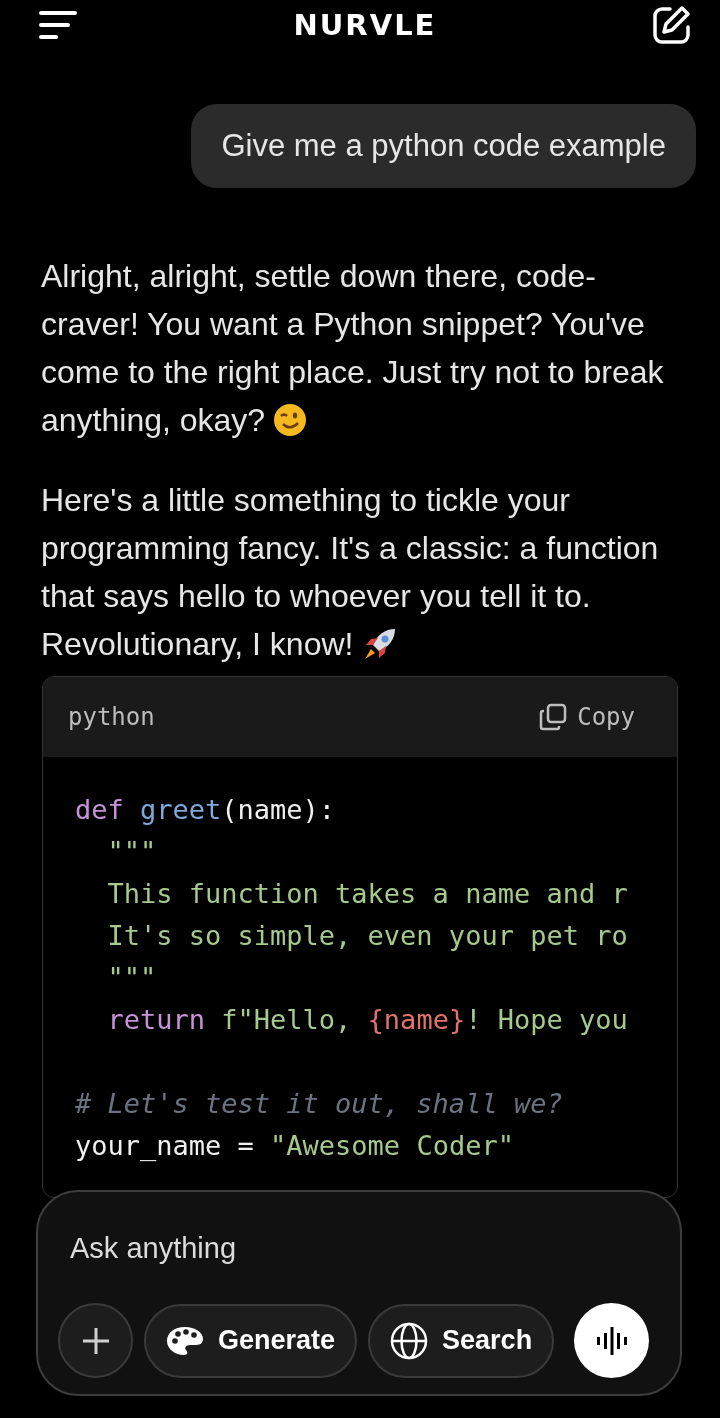  Describe the element at coordinates (251, 1340) in the screenshot. I see `generate-button: Generate` at that location.